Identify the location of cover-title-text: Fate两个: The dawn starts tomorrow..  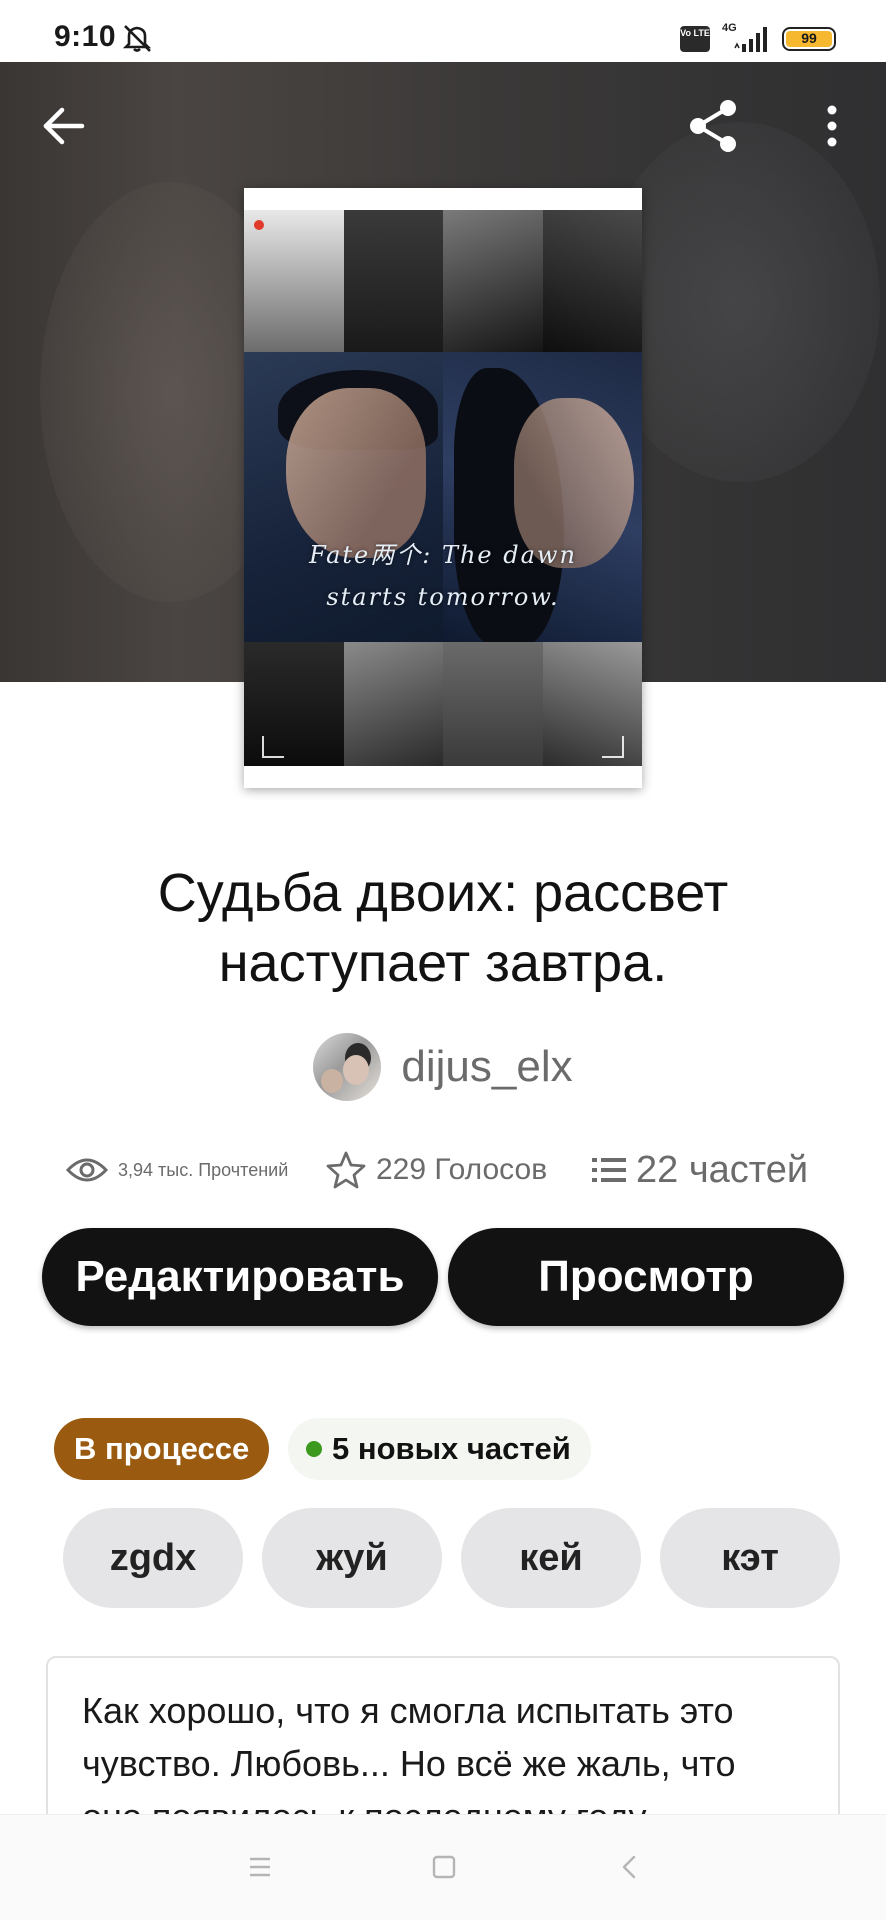
(443, 576).